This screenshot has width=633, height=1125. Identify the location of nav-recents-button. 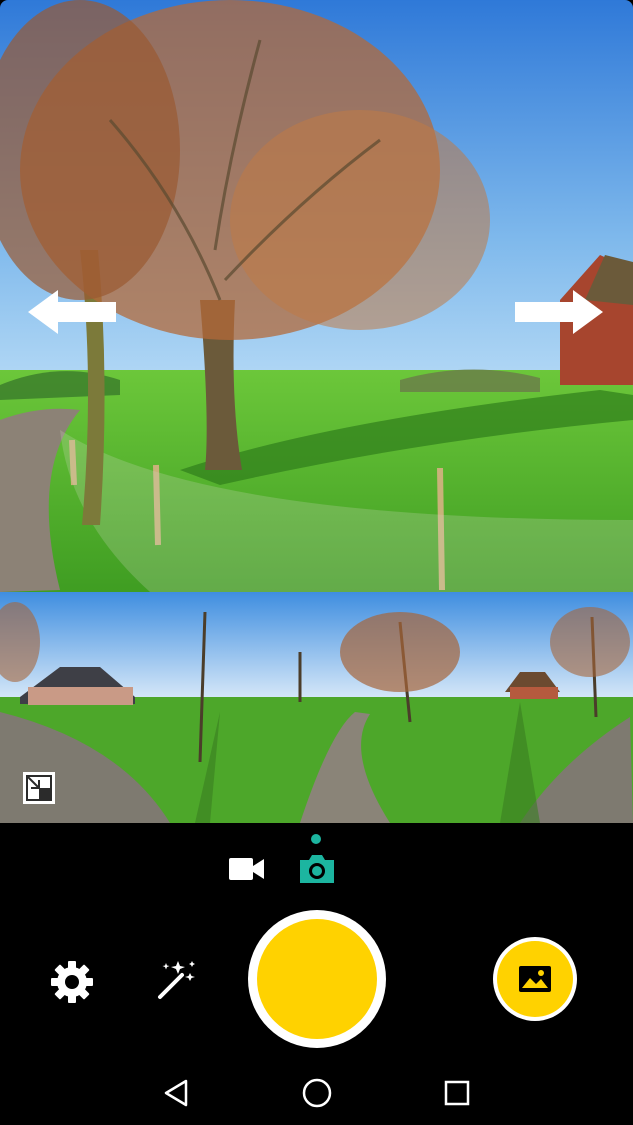
(457, 1093).